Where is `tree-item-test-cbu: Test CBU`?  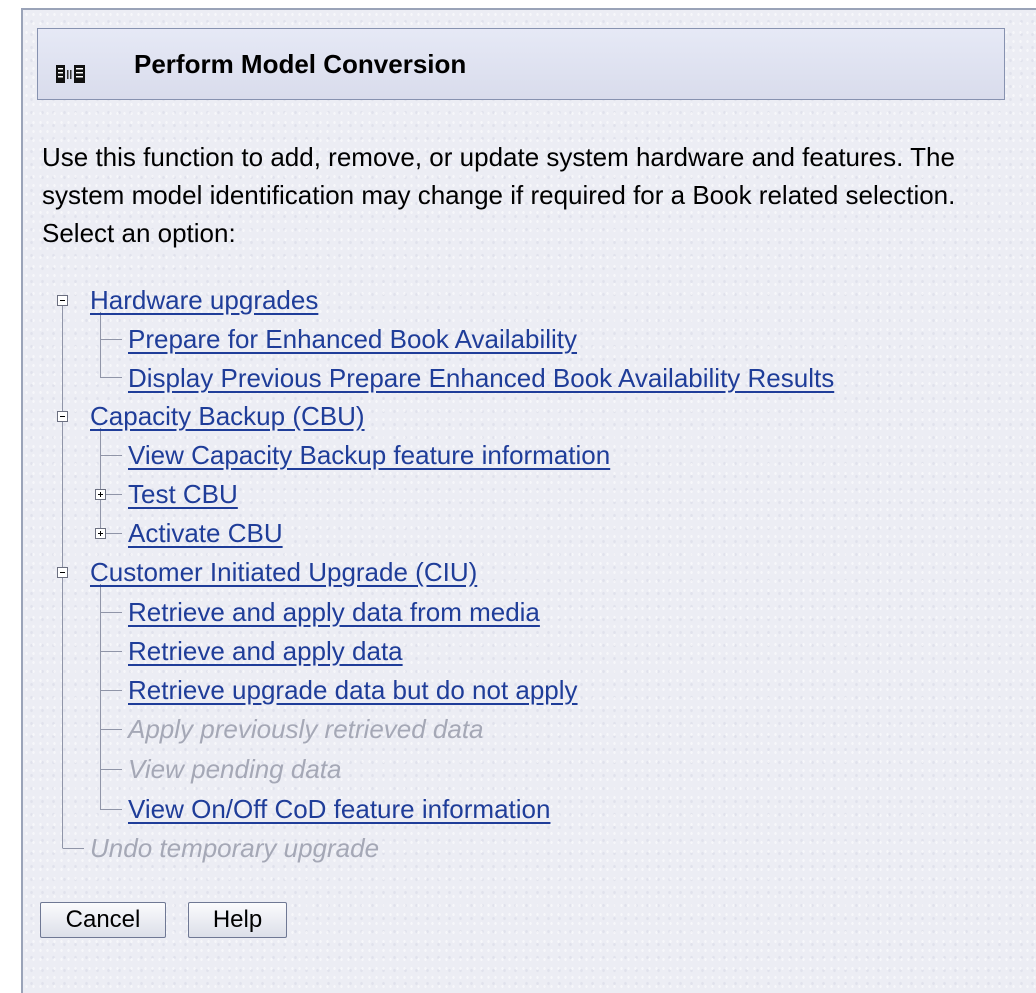 tree-item-test-cbu: Test CBU is located at coordinates (183, 494).